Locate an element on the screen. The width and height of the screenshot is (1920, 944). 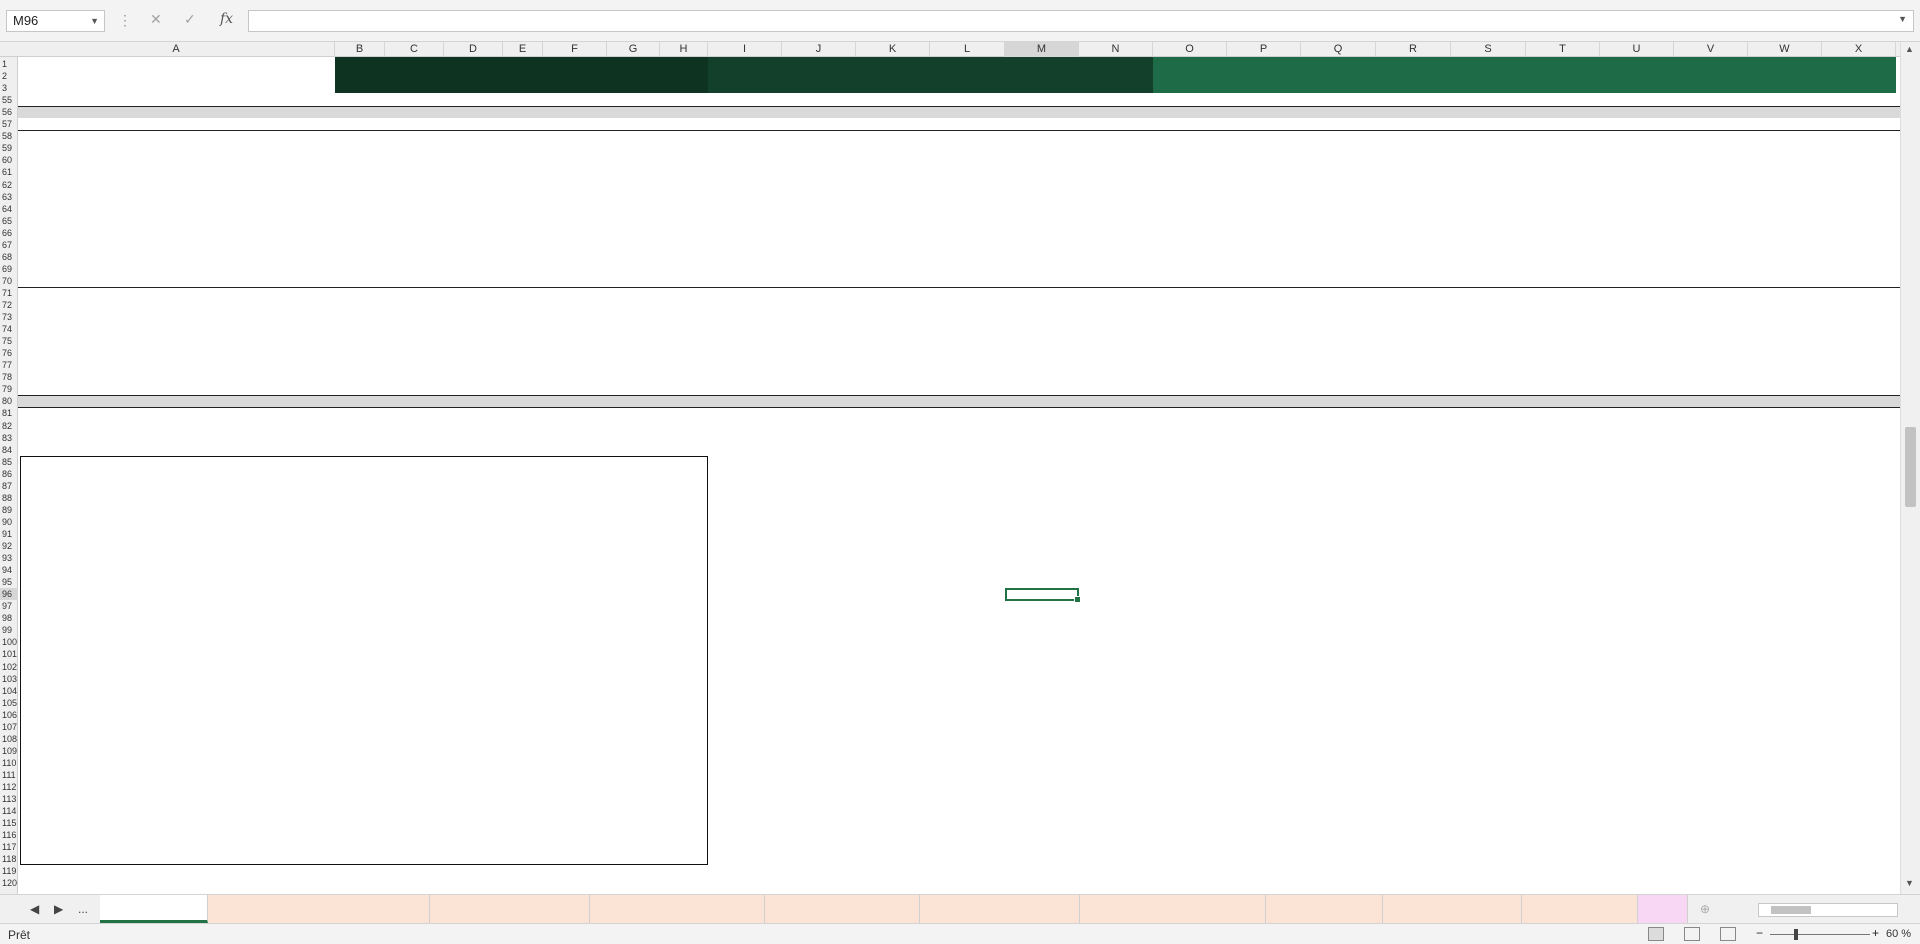
row-header-104: 104 is located at coordinates (9, 691).